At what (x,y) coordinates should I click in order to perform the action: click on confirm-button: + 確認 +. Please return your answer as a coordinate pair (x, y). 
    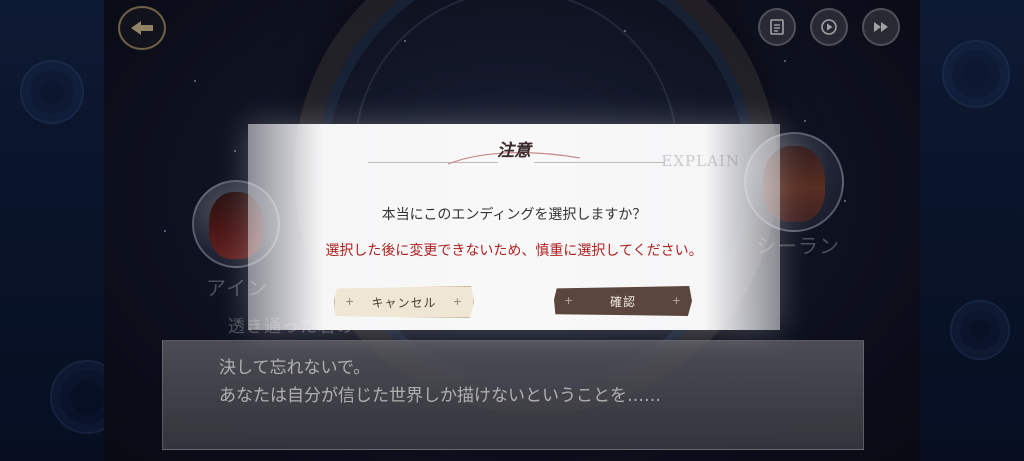
    Looking at the image, I should click on (623, 301).